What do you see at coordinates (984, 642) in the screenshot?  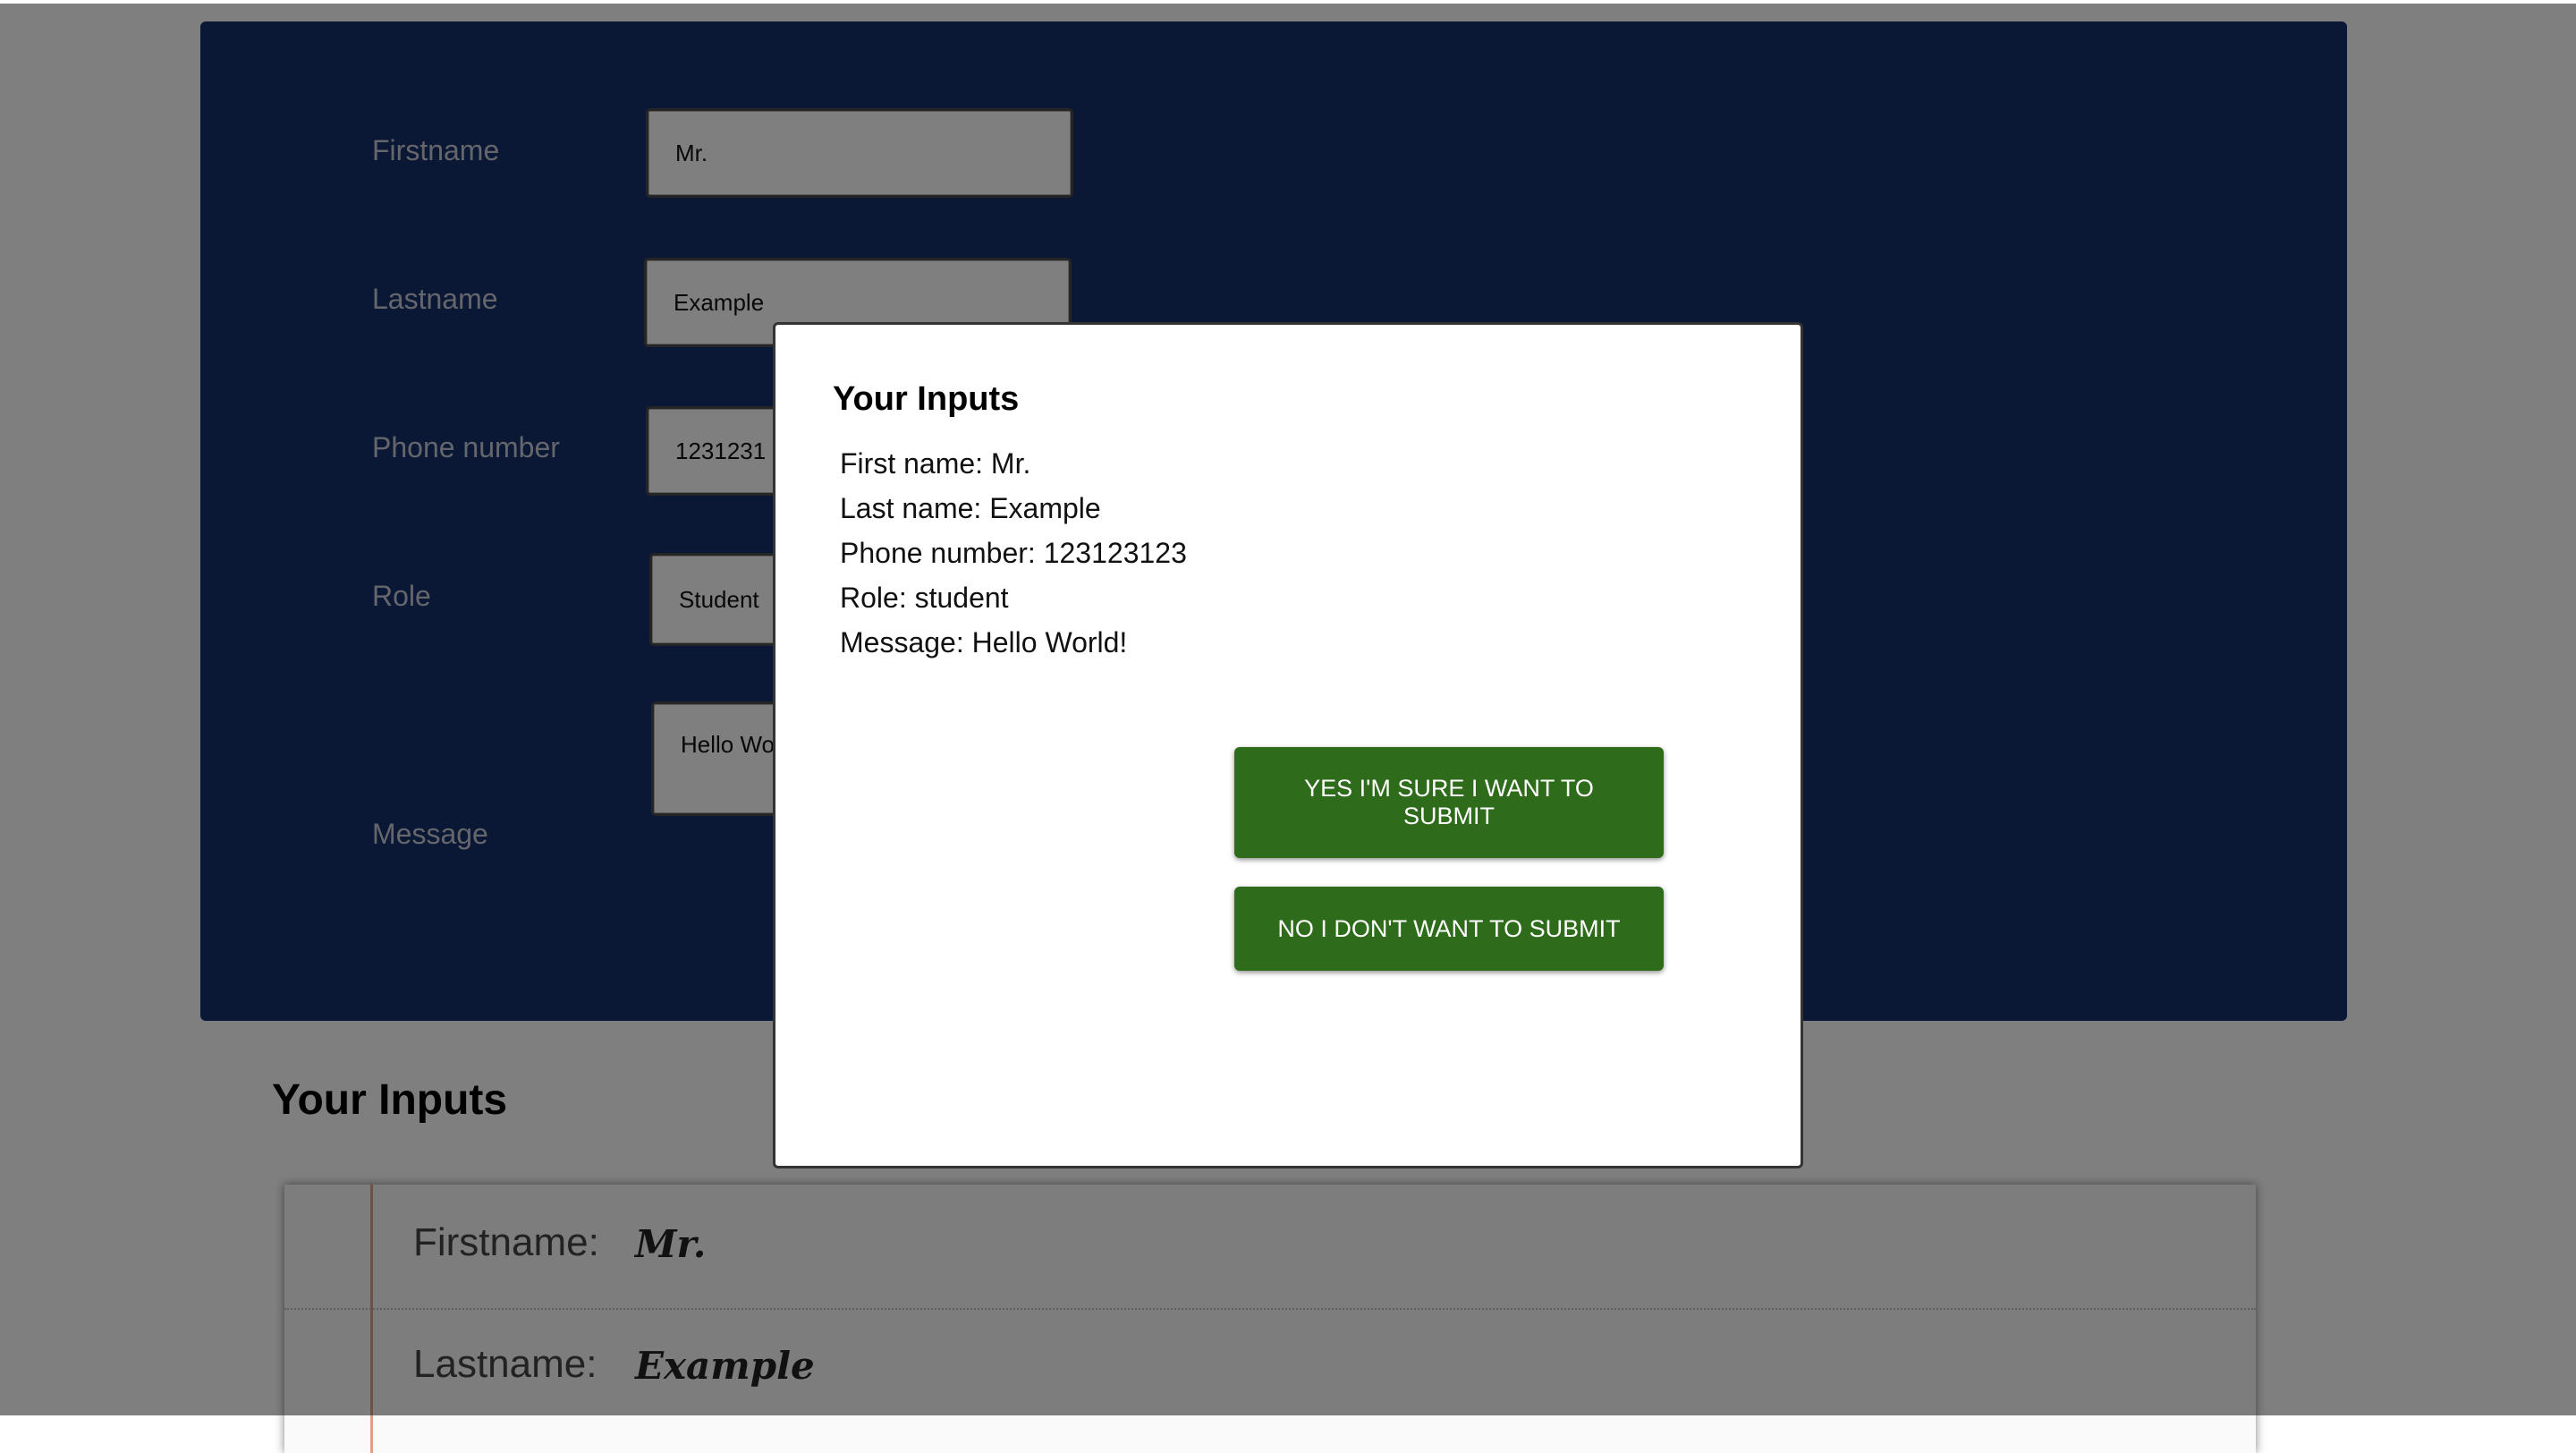 I see `summary-message: Message: Hello World!` at bounding box center [984, 642].